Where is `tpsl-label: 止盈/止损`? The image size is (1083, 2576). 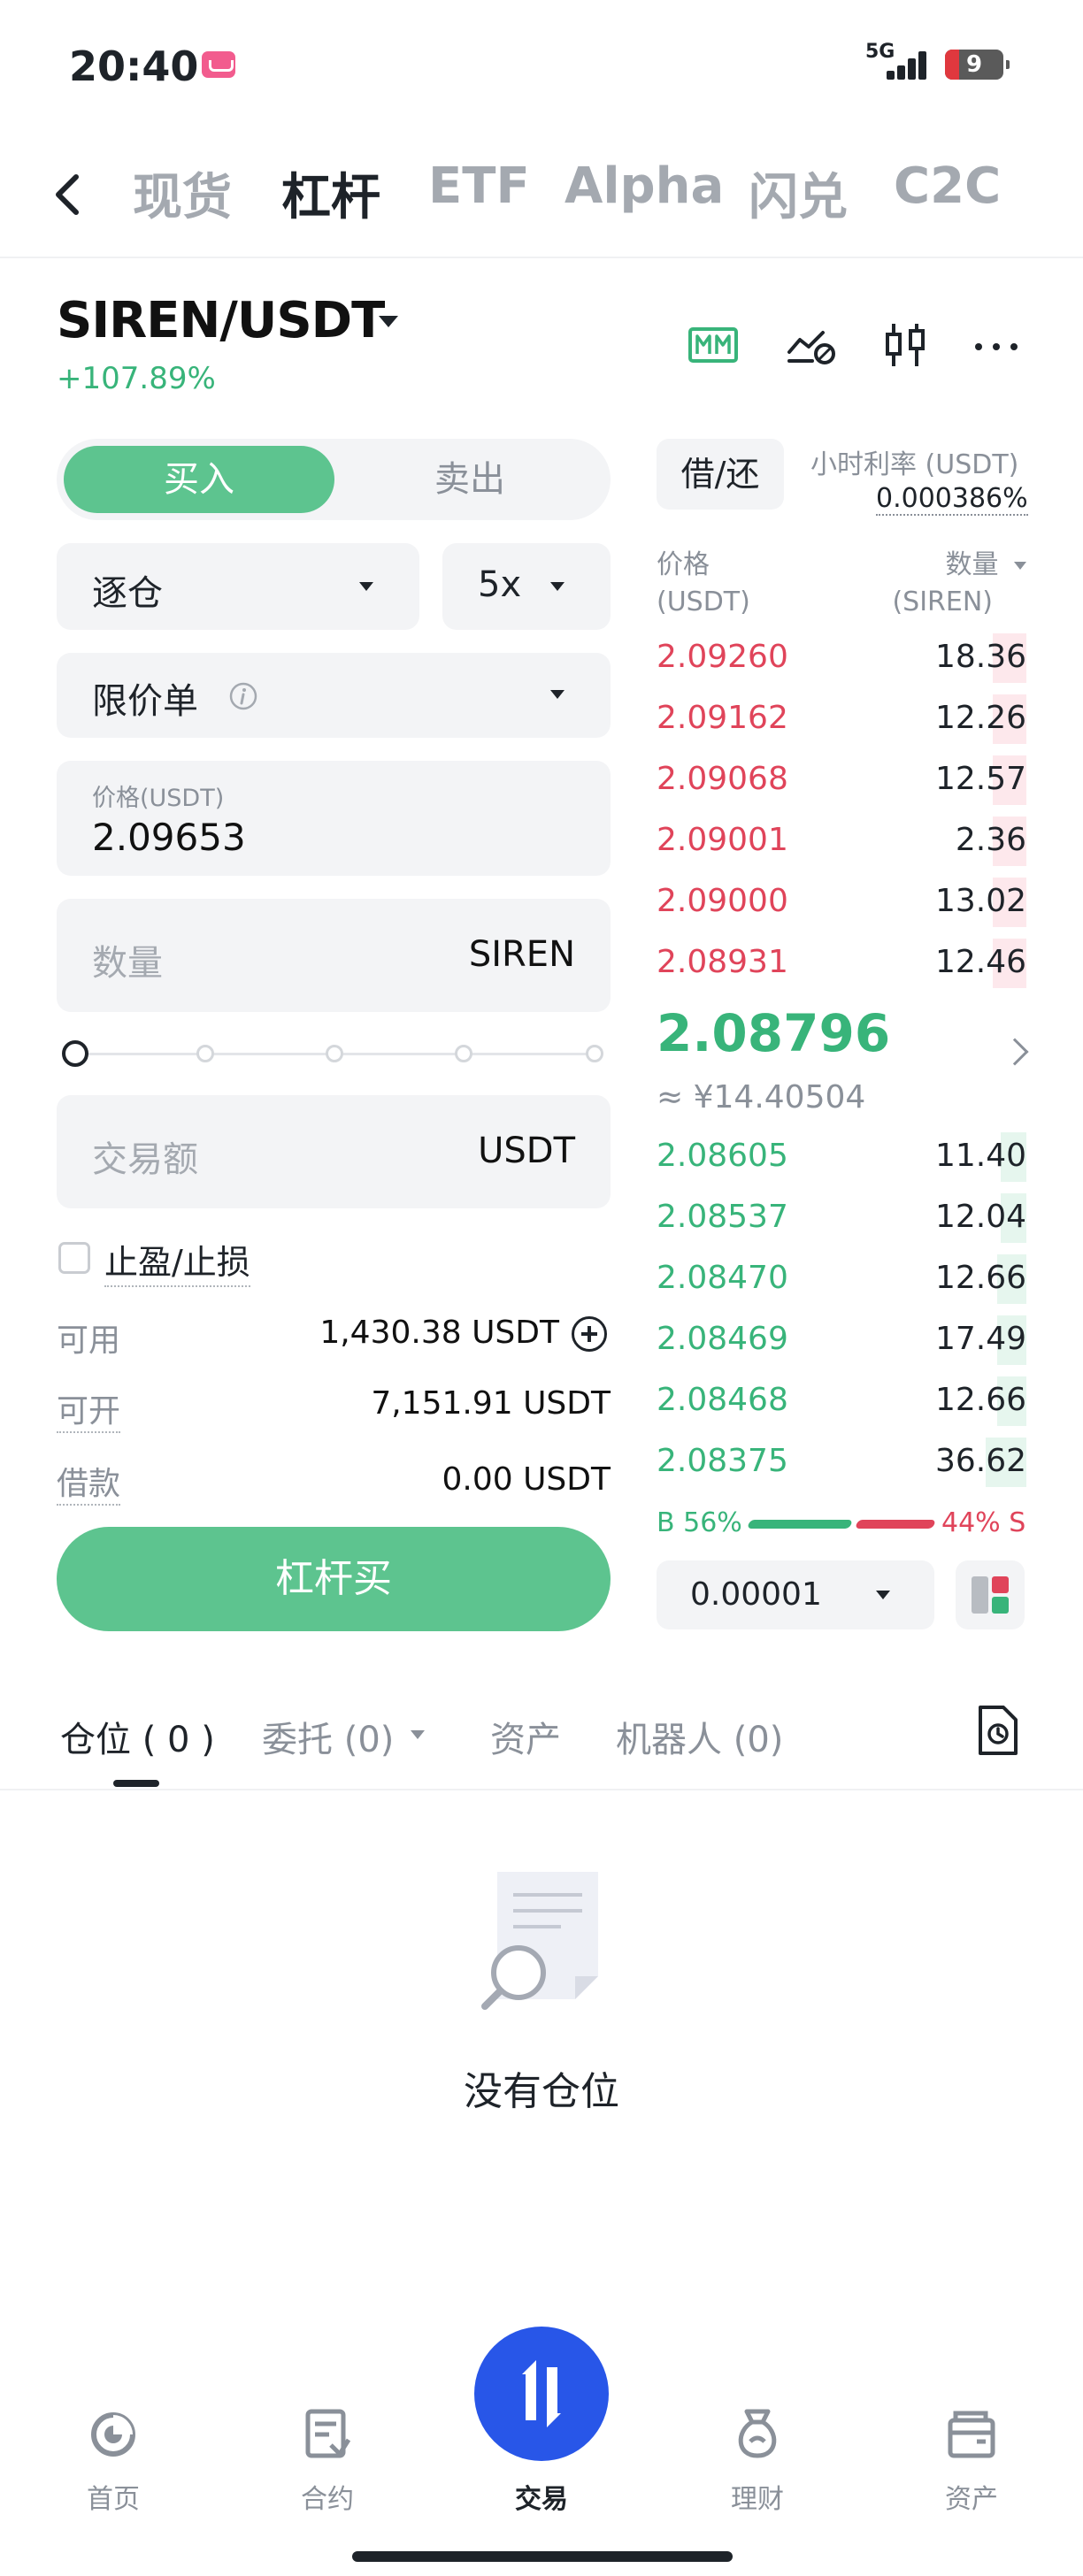
tpsl-label: 止盈/止损 is located at coordinates (177, 1261).